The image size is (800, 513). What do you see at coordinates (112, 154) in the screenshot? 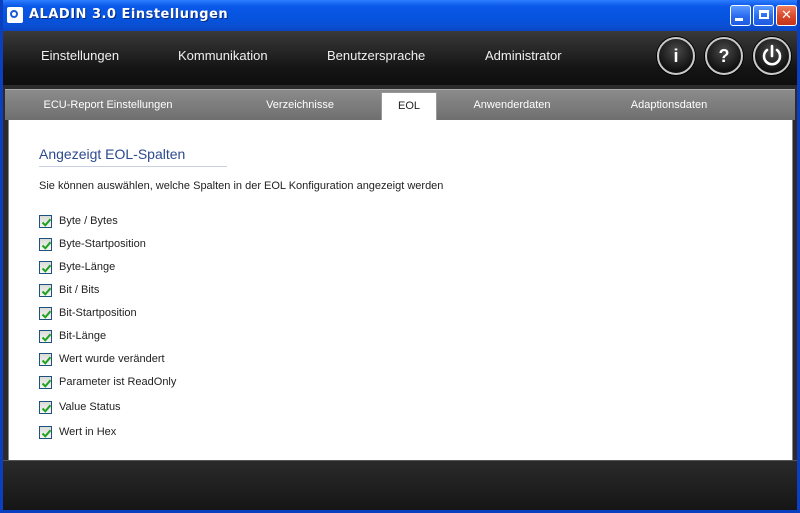
I see `section-title: Angezeigt EOL-Spalten` at bounding box center [112, 154].